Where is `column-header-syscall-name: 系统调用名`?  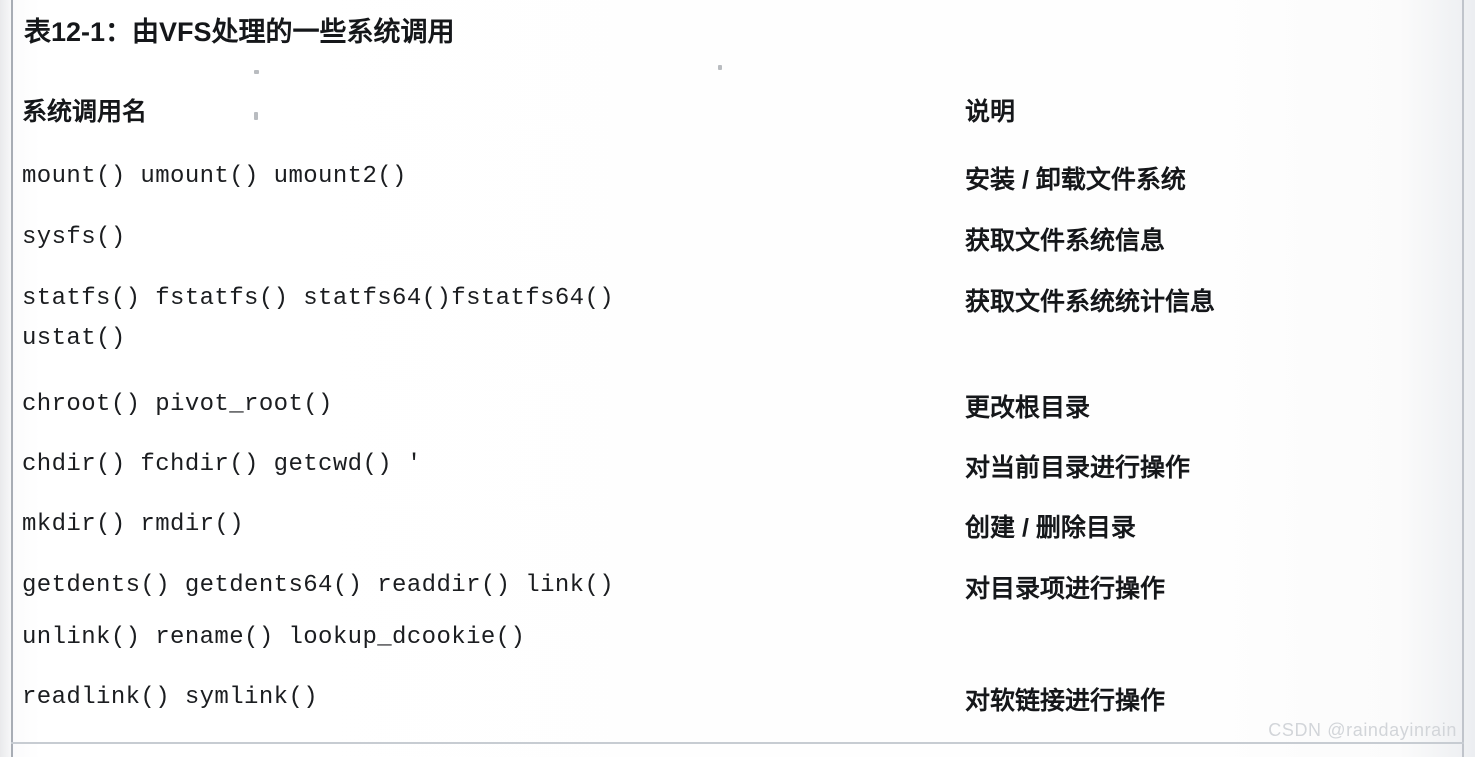
column-header-syscall-name: 系统调用名 is located at coordinates (85, 112).